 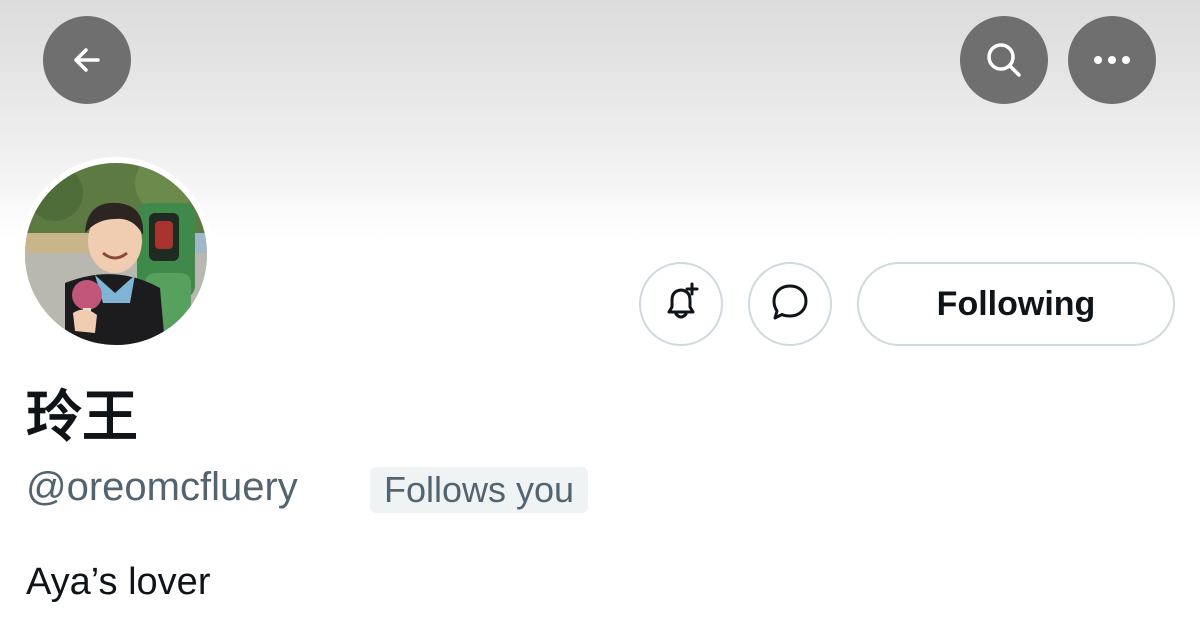 I want to click on follows-you-badge: Follows you, so click(x=479, y=490).